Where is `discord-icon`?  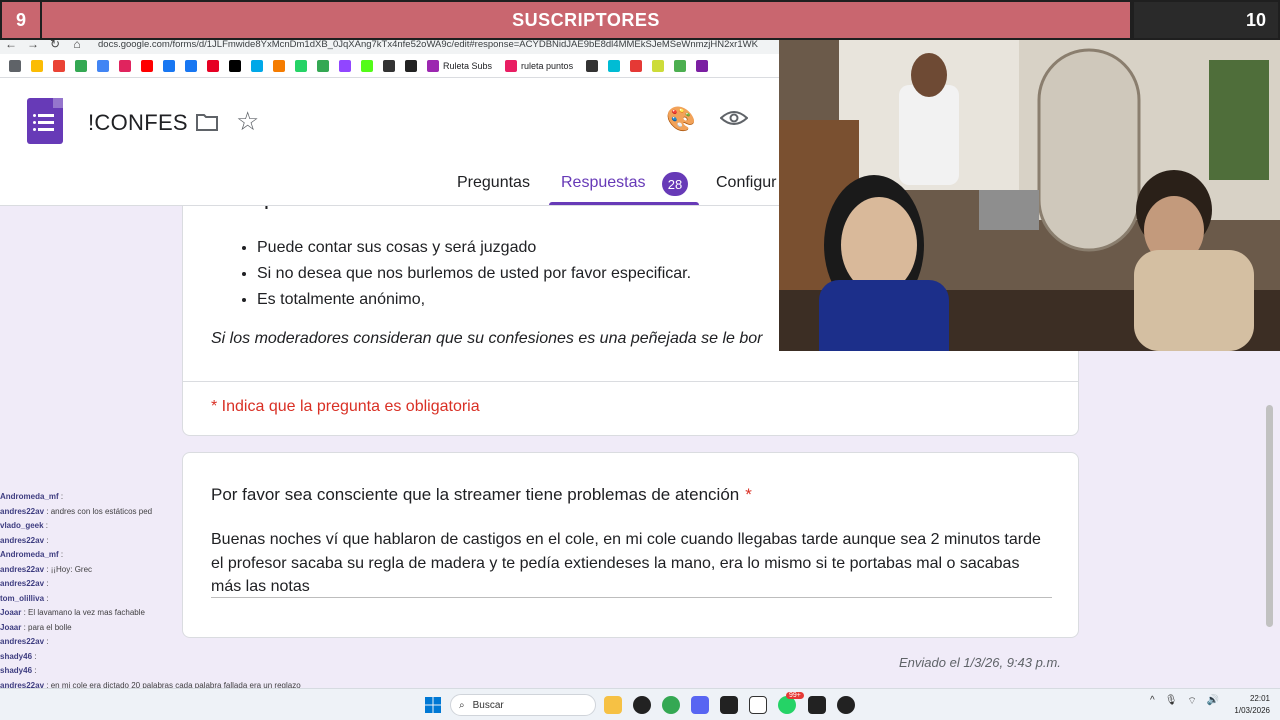
discord-icon is located at coordinates (700, 705).